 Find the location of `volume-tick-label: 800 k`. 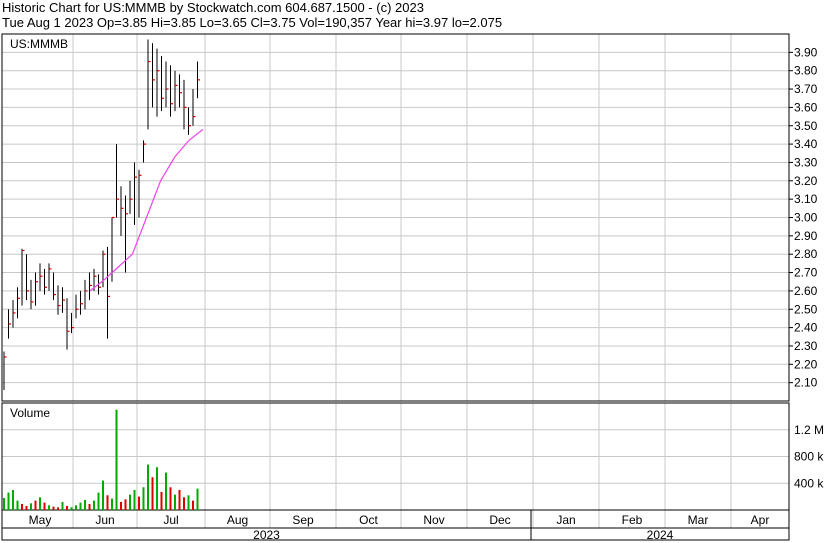

volume-tick-label: 800 k is located at coordinates (809, 457).